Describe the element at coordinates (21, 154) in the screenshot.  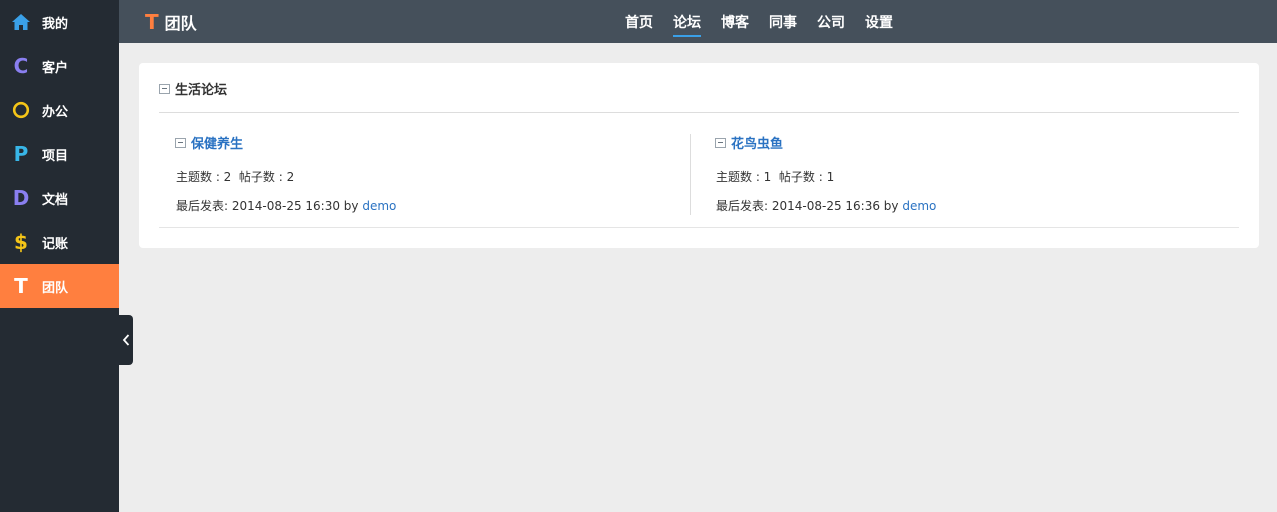
I see `p-letter-icon: P` at that location.